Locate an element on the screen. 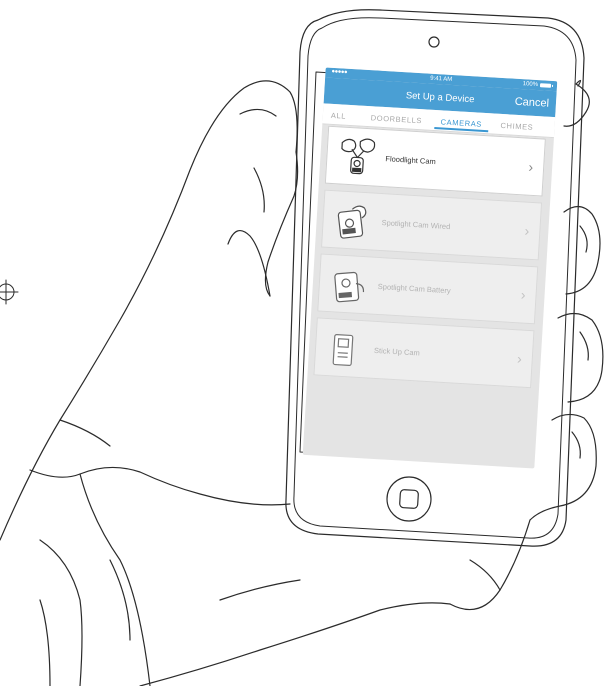  tab-chimes: CHIMES is located at coordinates (516, 126).